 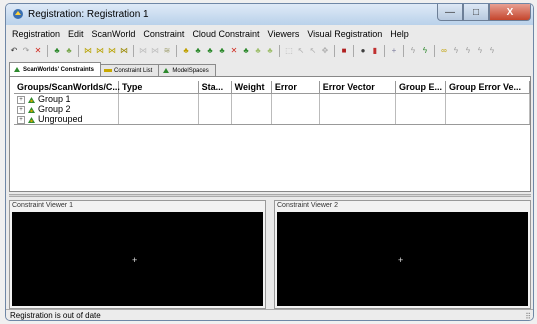 I want to click on chain-icon-3: ϟ, so click(x=468, y=51).